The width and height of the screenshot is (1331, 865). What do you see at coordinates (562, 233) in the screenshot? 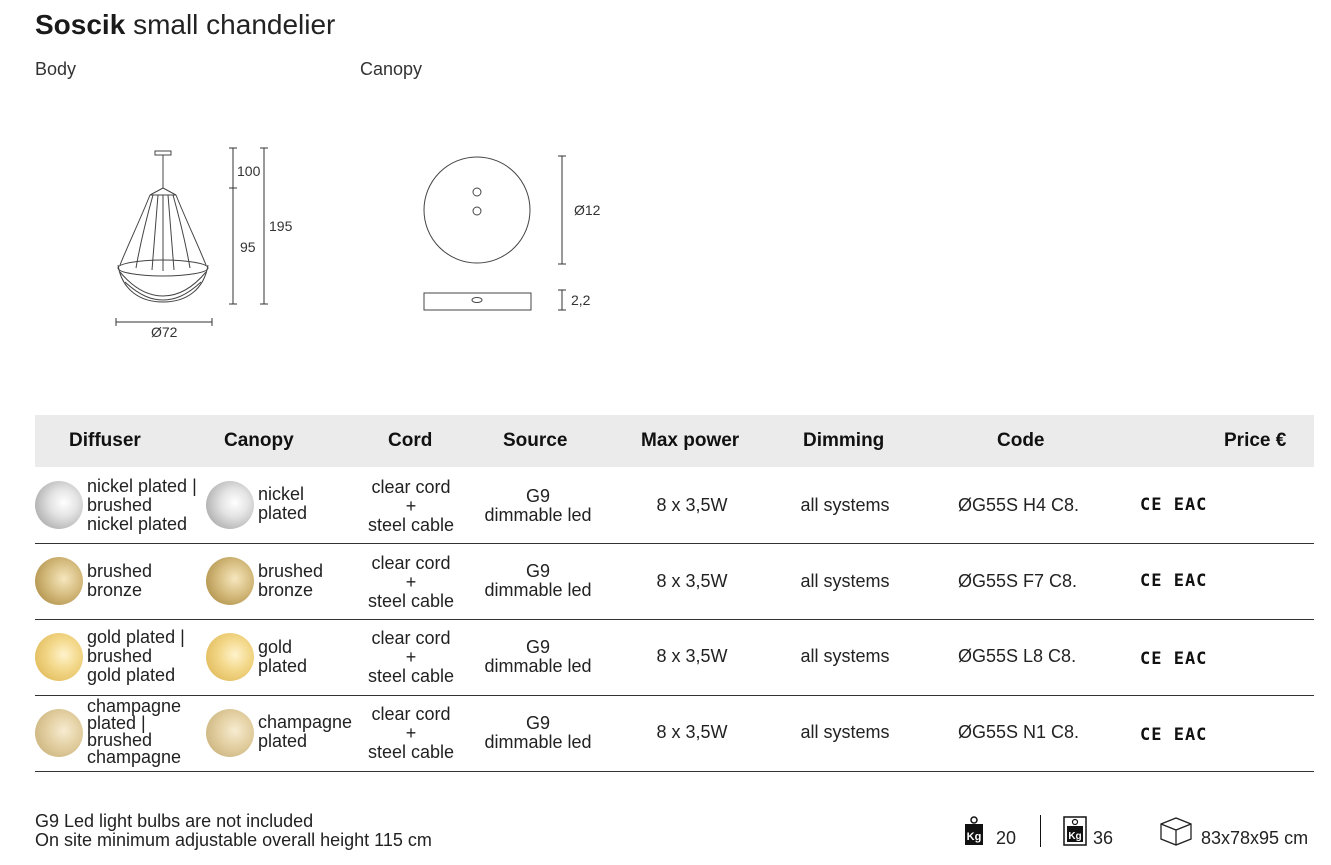
I see `canopy-dimension-lines` at bounding box center [562, 233].